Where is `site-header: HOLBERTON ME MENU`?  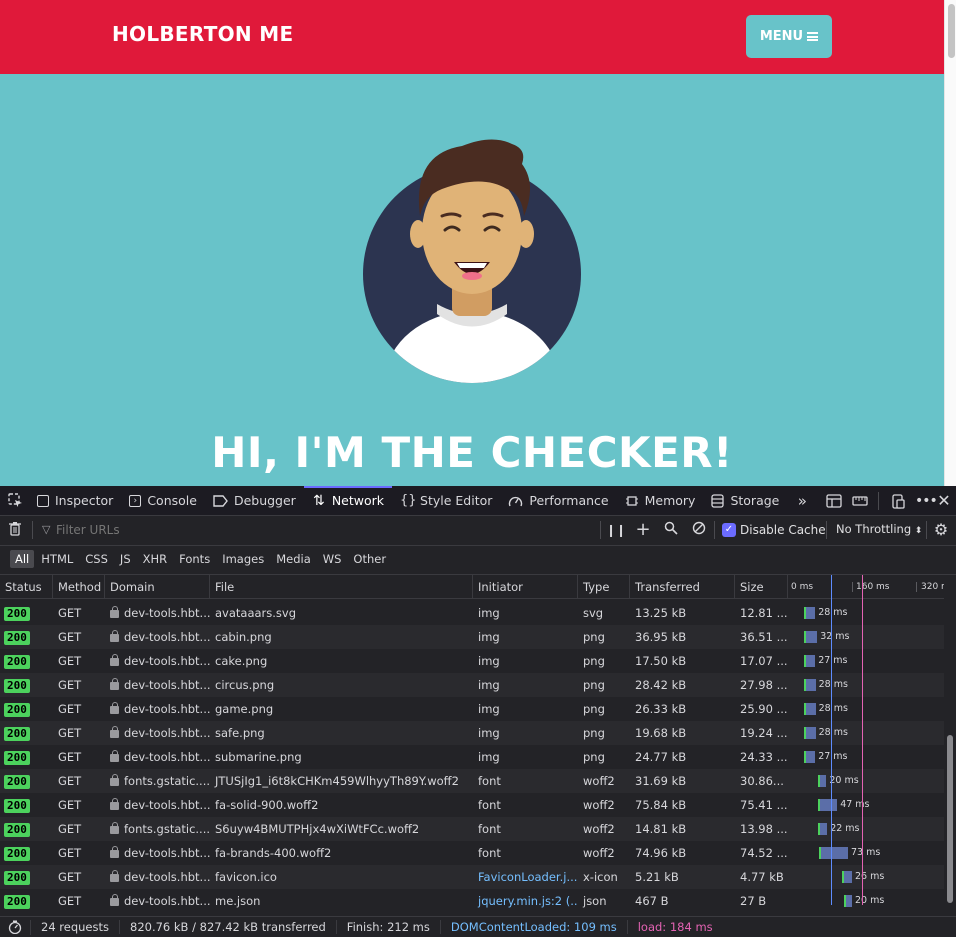 site-header: HOLBERTON ME MENU is located at coordinates (472, 37).